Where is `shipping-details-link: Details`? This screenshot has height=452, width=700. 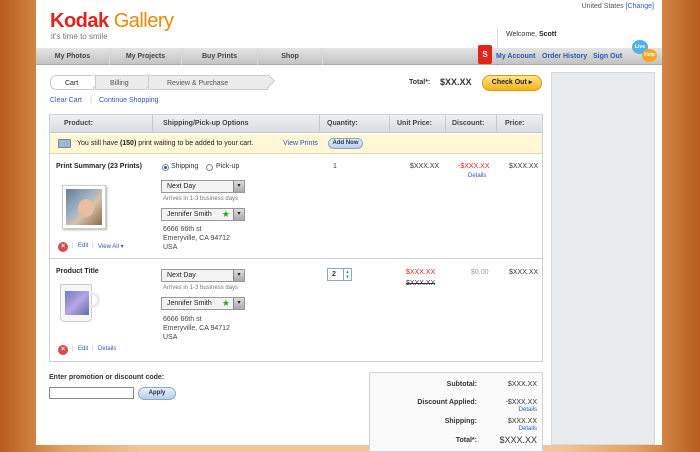
shipping-details-link: Details is located at coordinates (511, 429).